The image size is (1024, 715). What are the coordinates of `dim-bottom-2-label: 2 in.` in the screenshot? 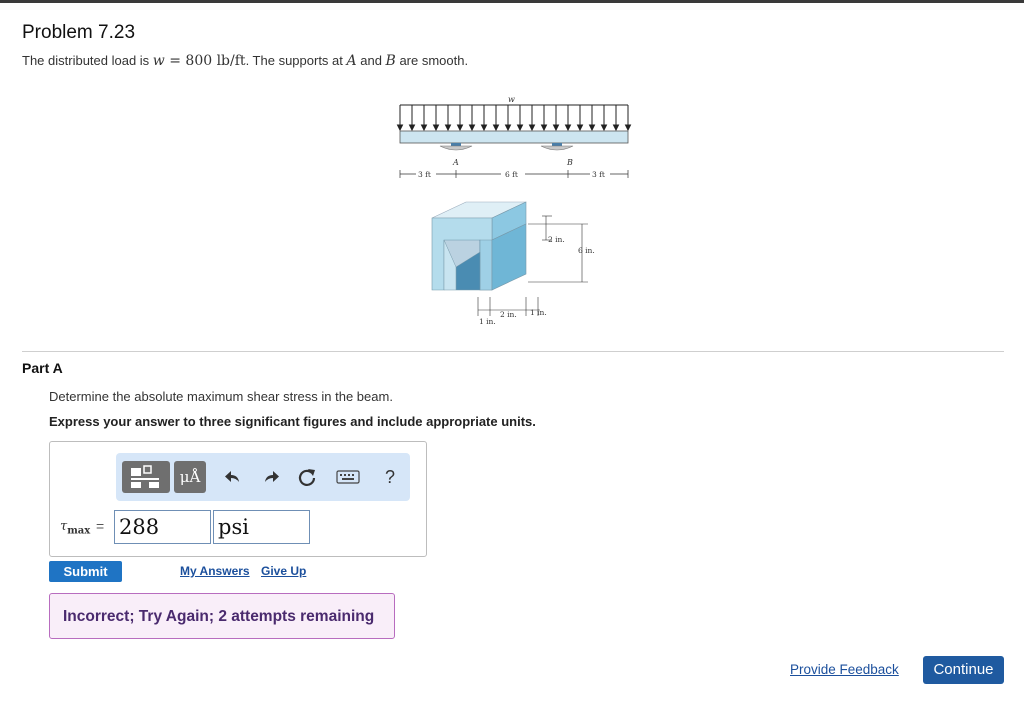 It's located at (508, 314).